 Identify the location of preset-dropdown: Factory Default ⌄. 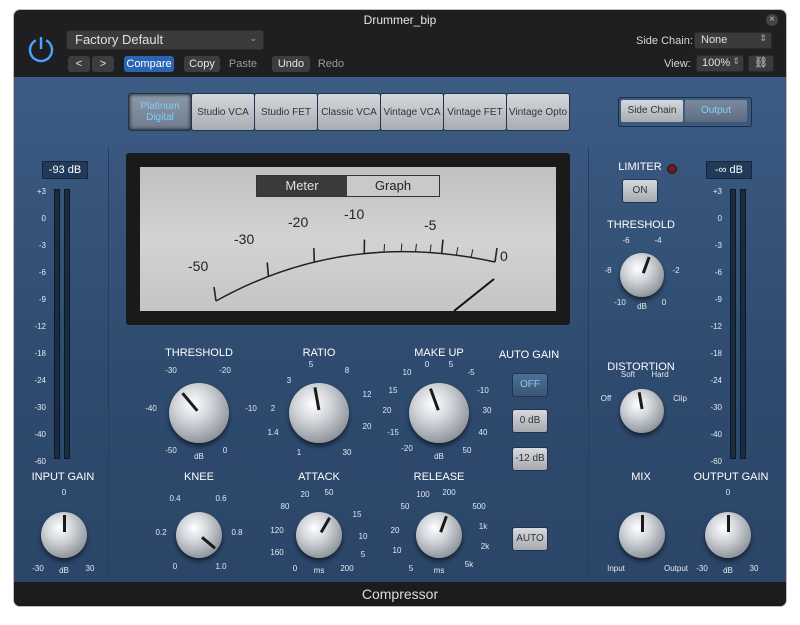
(165, 40).